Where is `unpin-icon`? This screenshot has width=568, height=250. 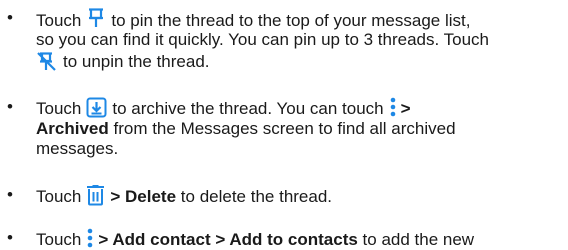
unpin-icon is located at coordinates (46, 61).